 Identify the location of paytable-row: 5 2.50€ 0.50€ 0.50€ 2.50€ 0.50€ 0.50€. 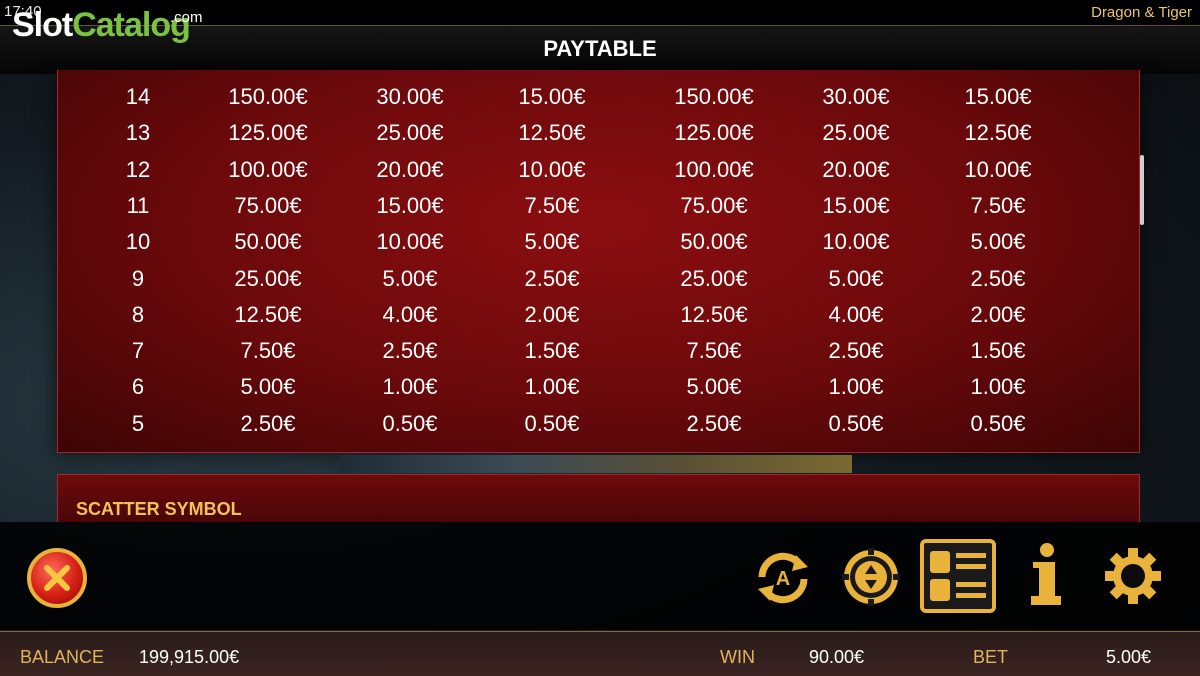
(599, 421).